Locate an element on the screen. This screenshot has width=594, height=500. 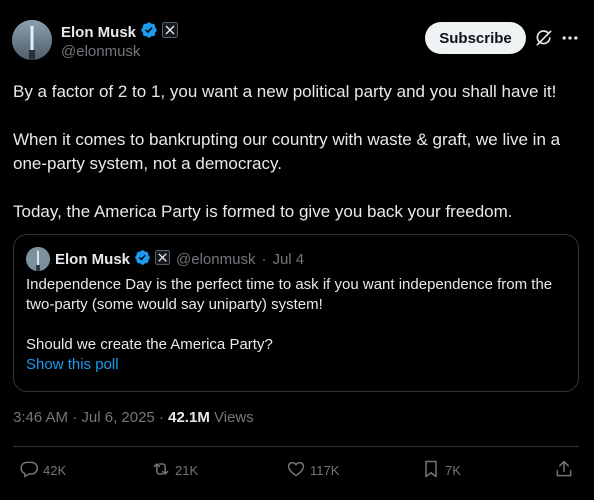
bookmark-button: 7K is located at coordinates (441, 470).